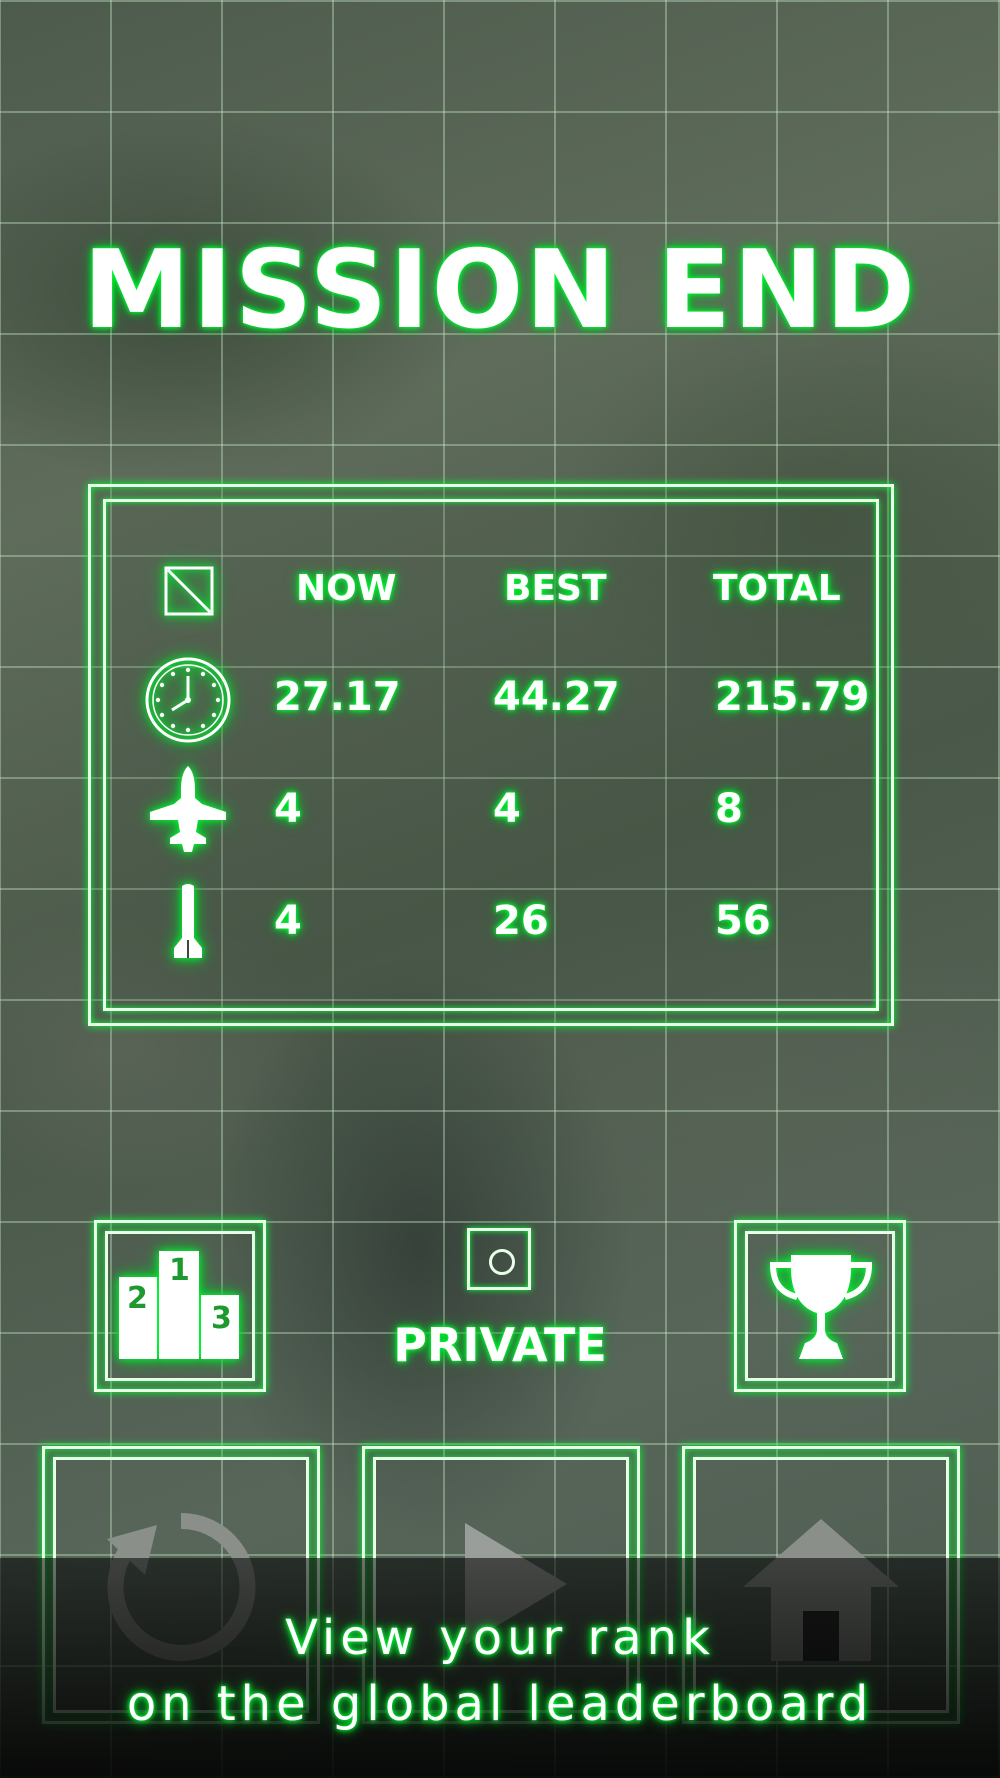 This screenshot has height=1778, width=1000. Describe the element at coordinates (346, 588) in the screenshot. I see `col-header-now: NOW` at that location.